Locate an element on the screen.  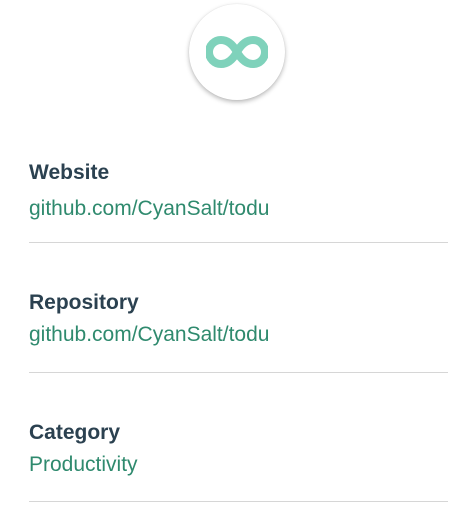
app-logo is located at coordinates (237, 52).